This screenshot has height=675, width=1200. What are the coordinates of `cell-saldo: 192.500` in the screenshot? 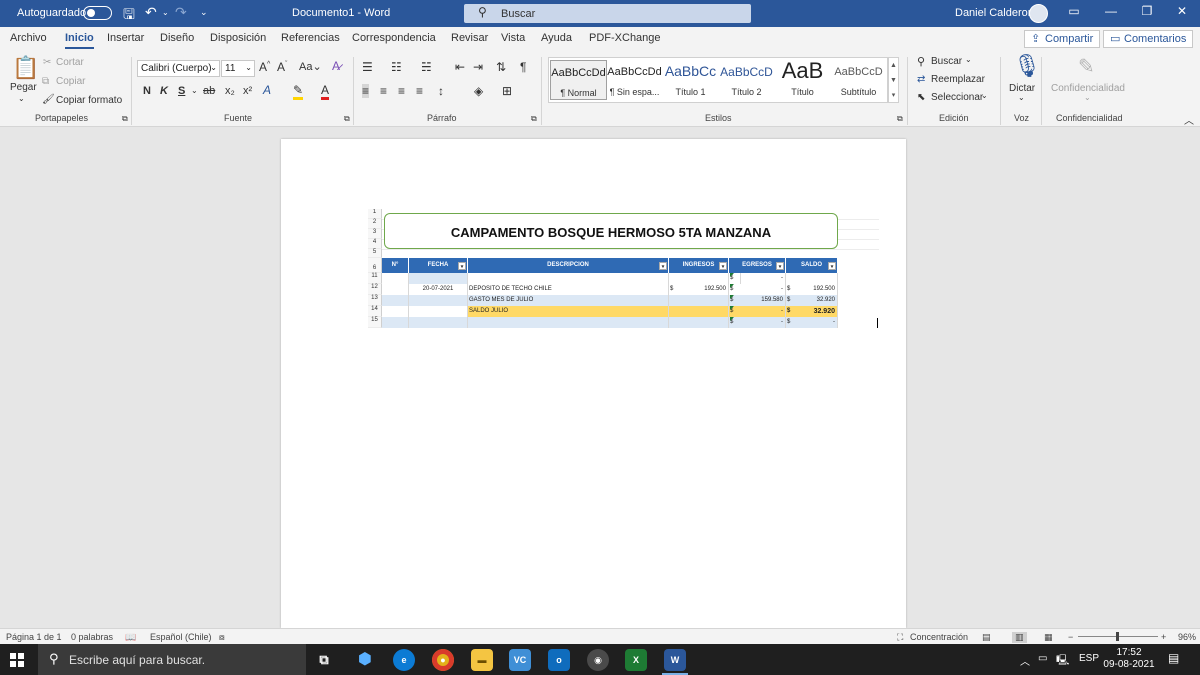 It's located at (818, 289).